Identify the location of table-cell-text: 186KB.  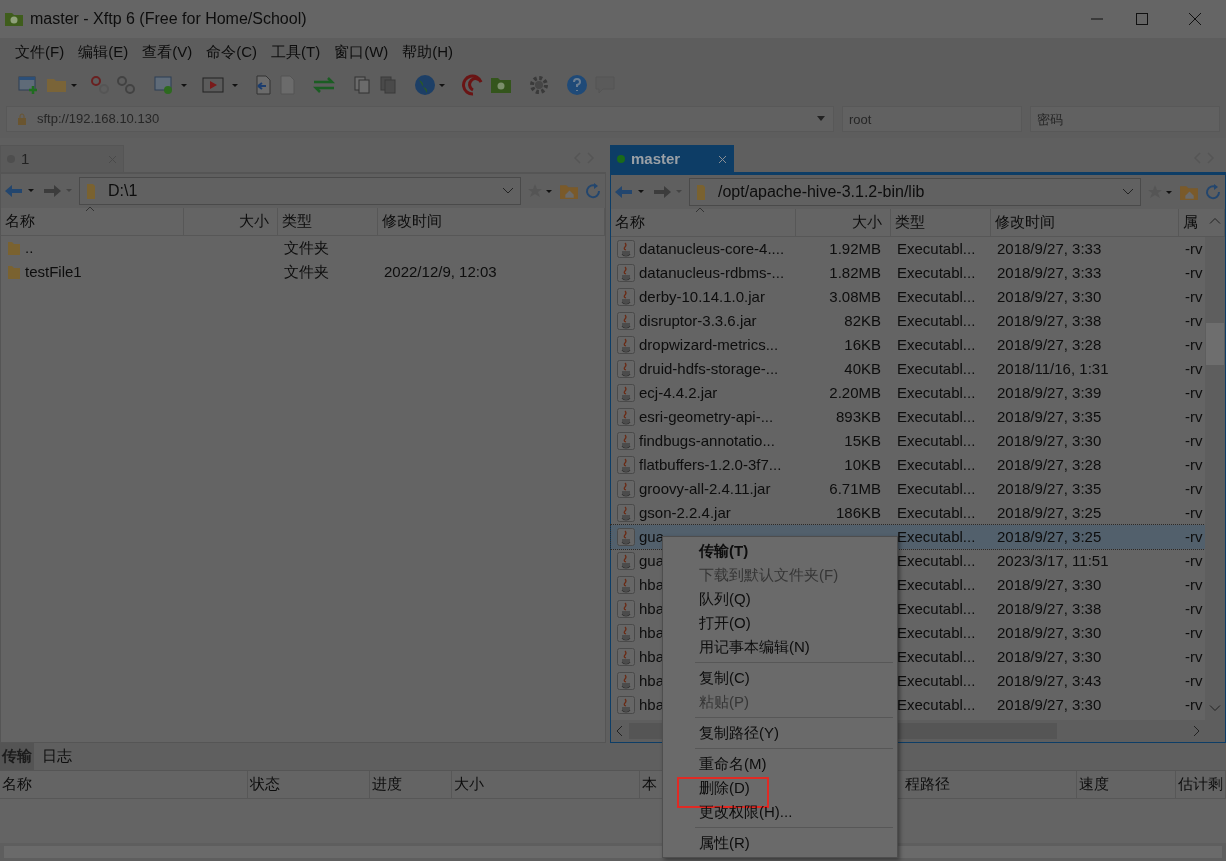
(858, 512).